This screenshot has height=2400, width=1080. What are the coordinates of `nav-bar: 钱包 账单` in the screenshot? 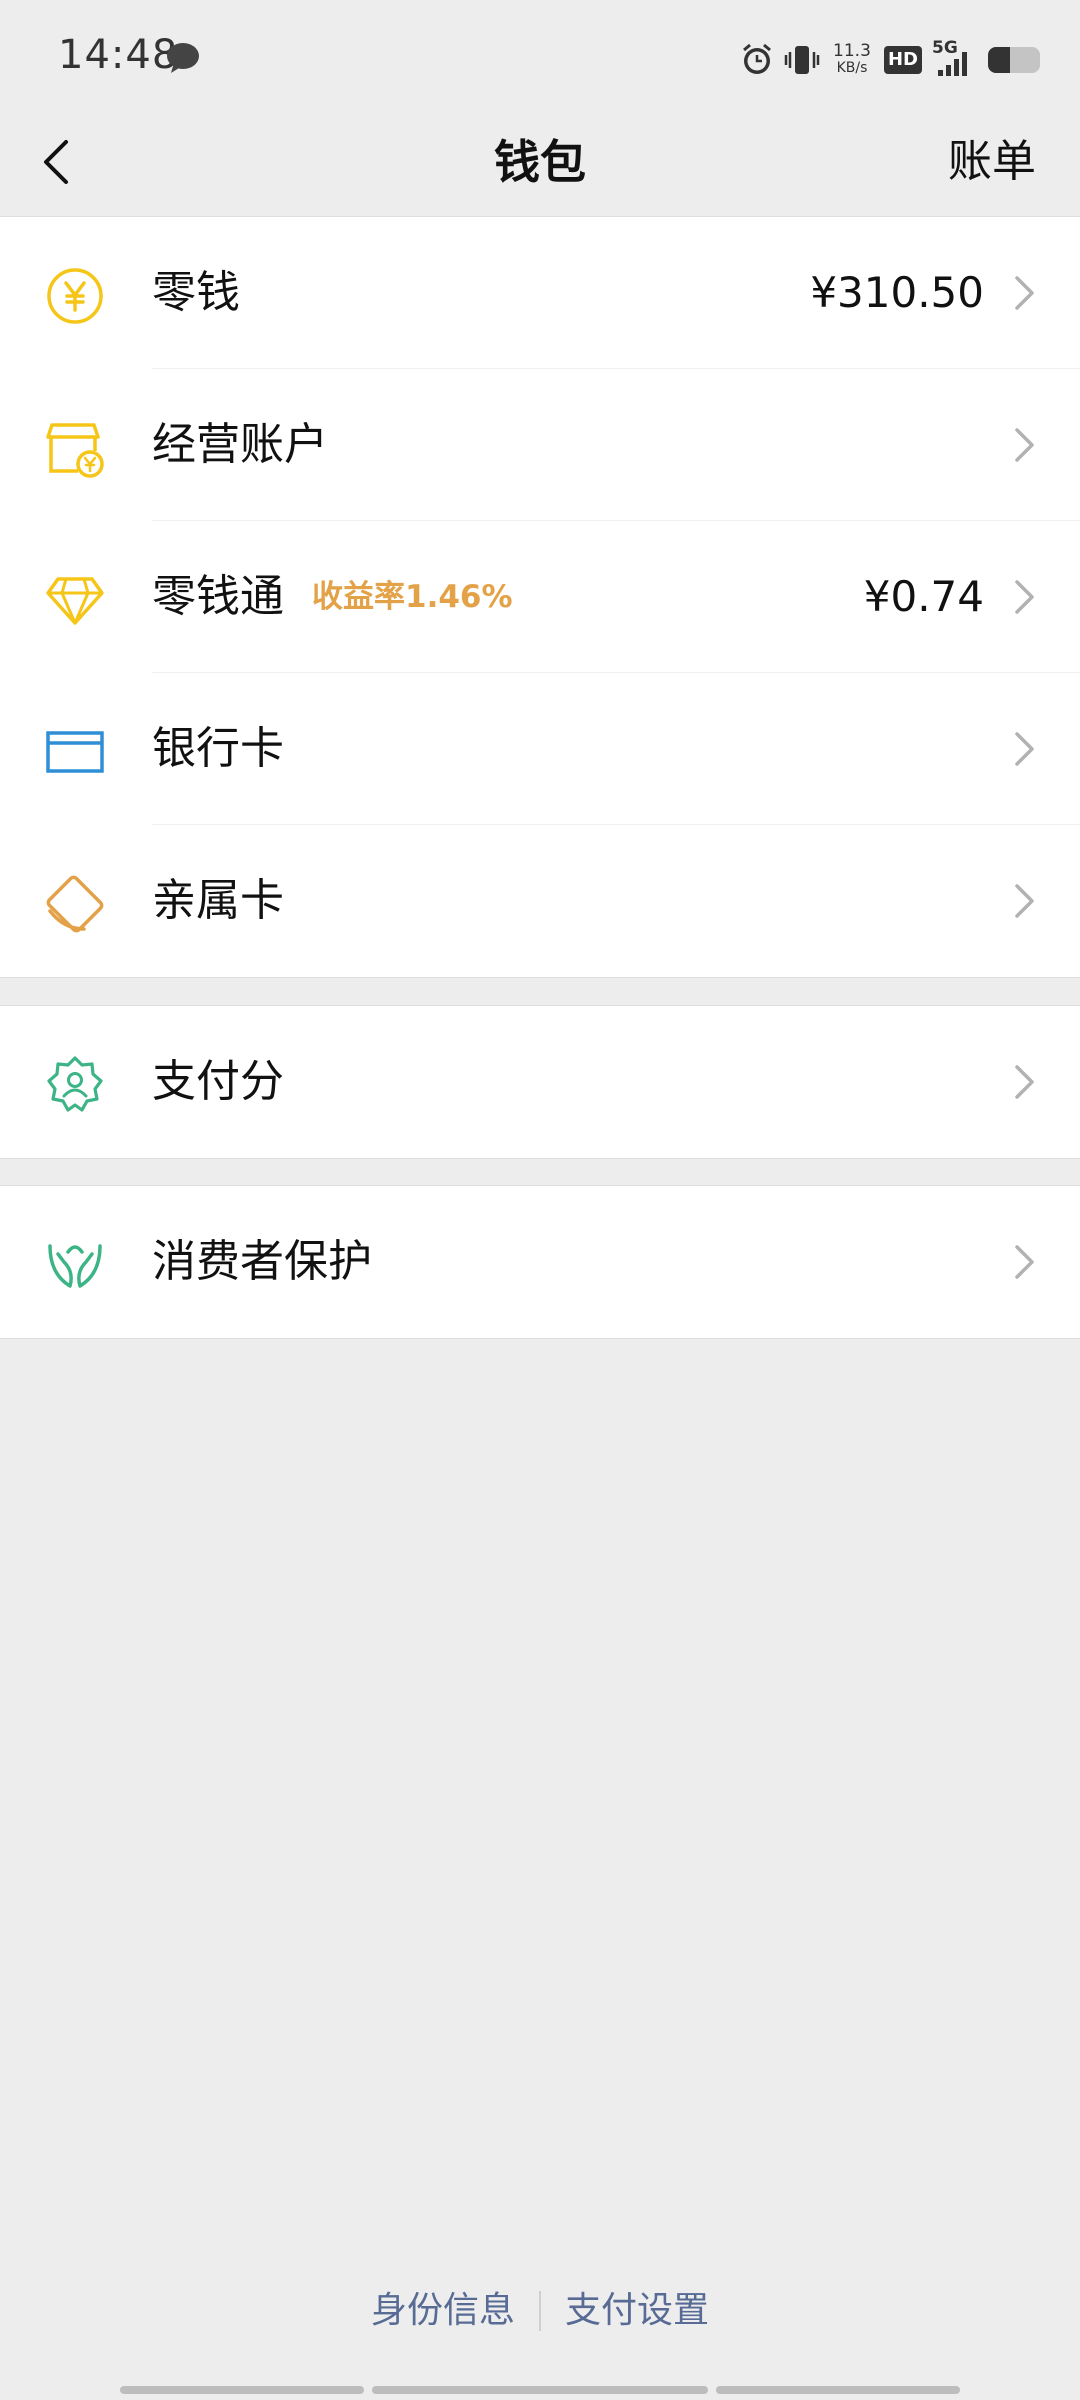 It's located at (540, 163).